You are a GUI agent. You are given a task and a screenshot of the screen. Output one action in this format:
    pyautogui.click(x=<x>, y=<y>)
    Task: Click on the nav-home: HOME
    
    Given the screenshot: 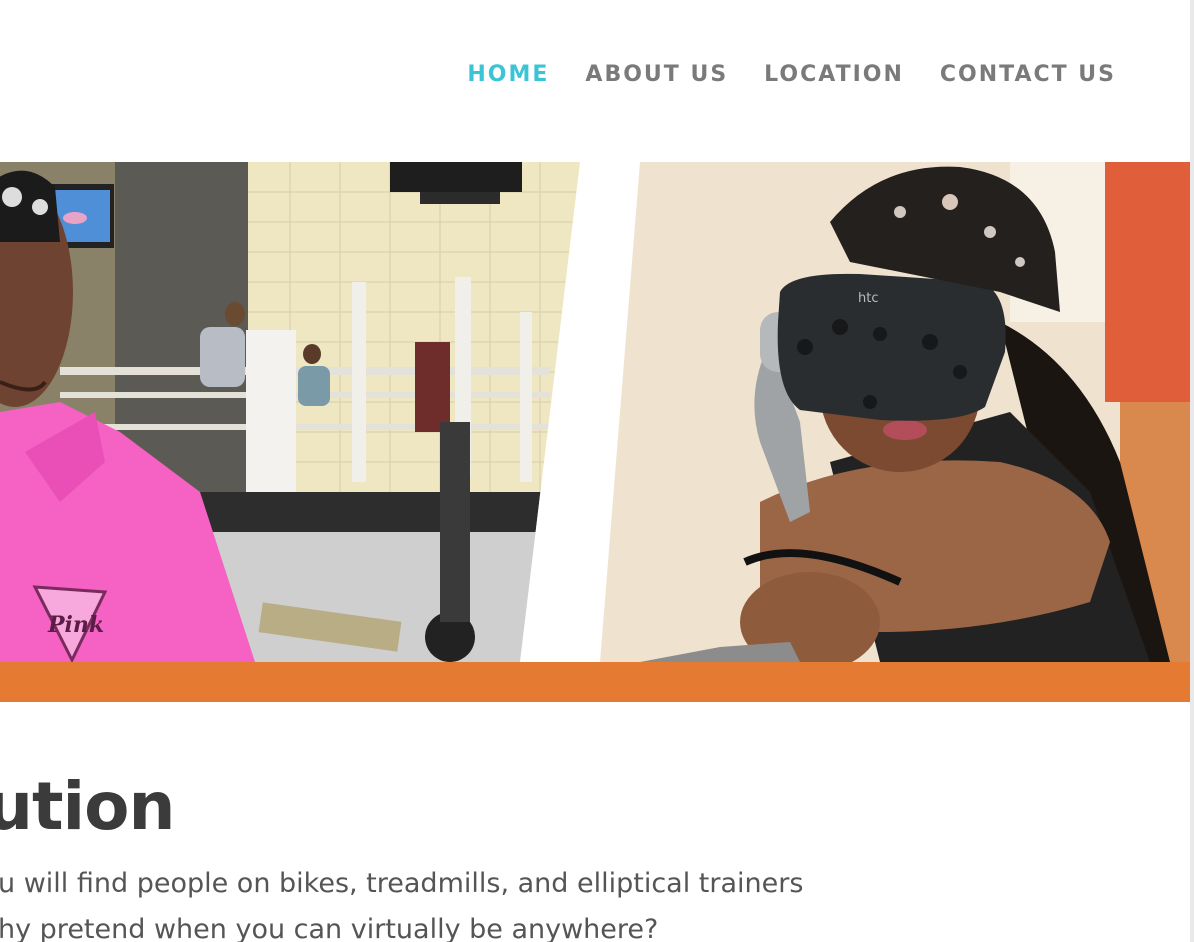 What is the action you would take?
    pyautogui.click(x=508, y=74)
    